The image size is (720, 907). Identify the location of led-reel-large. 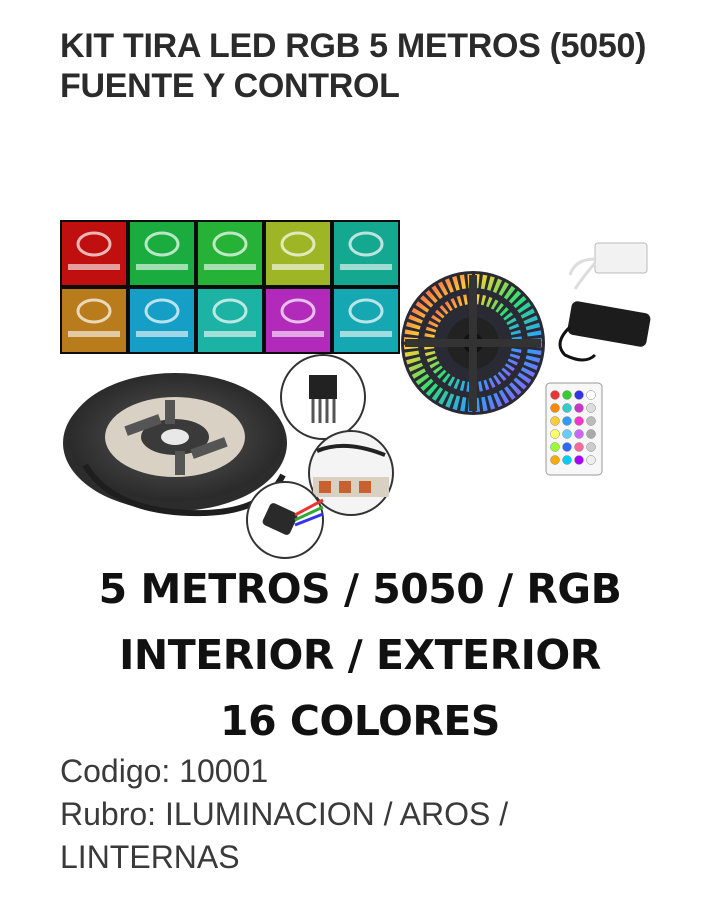
(175, 445).